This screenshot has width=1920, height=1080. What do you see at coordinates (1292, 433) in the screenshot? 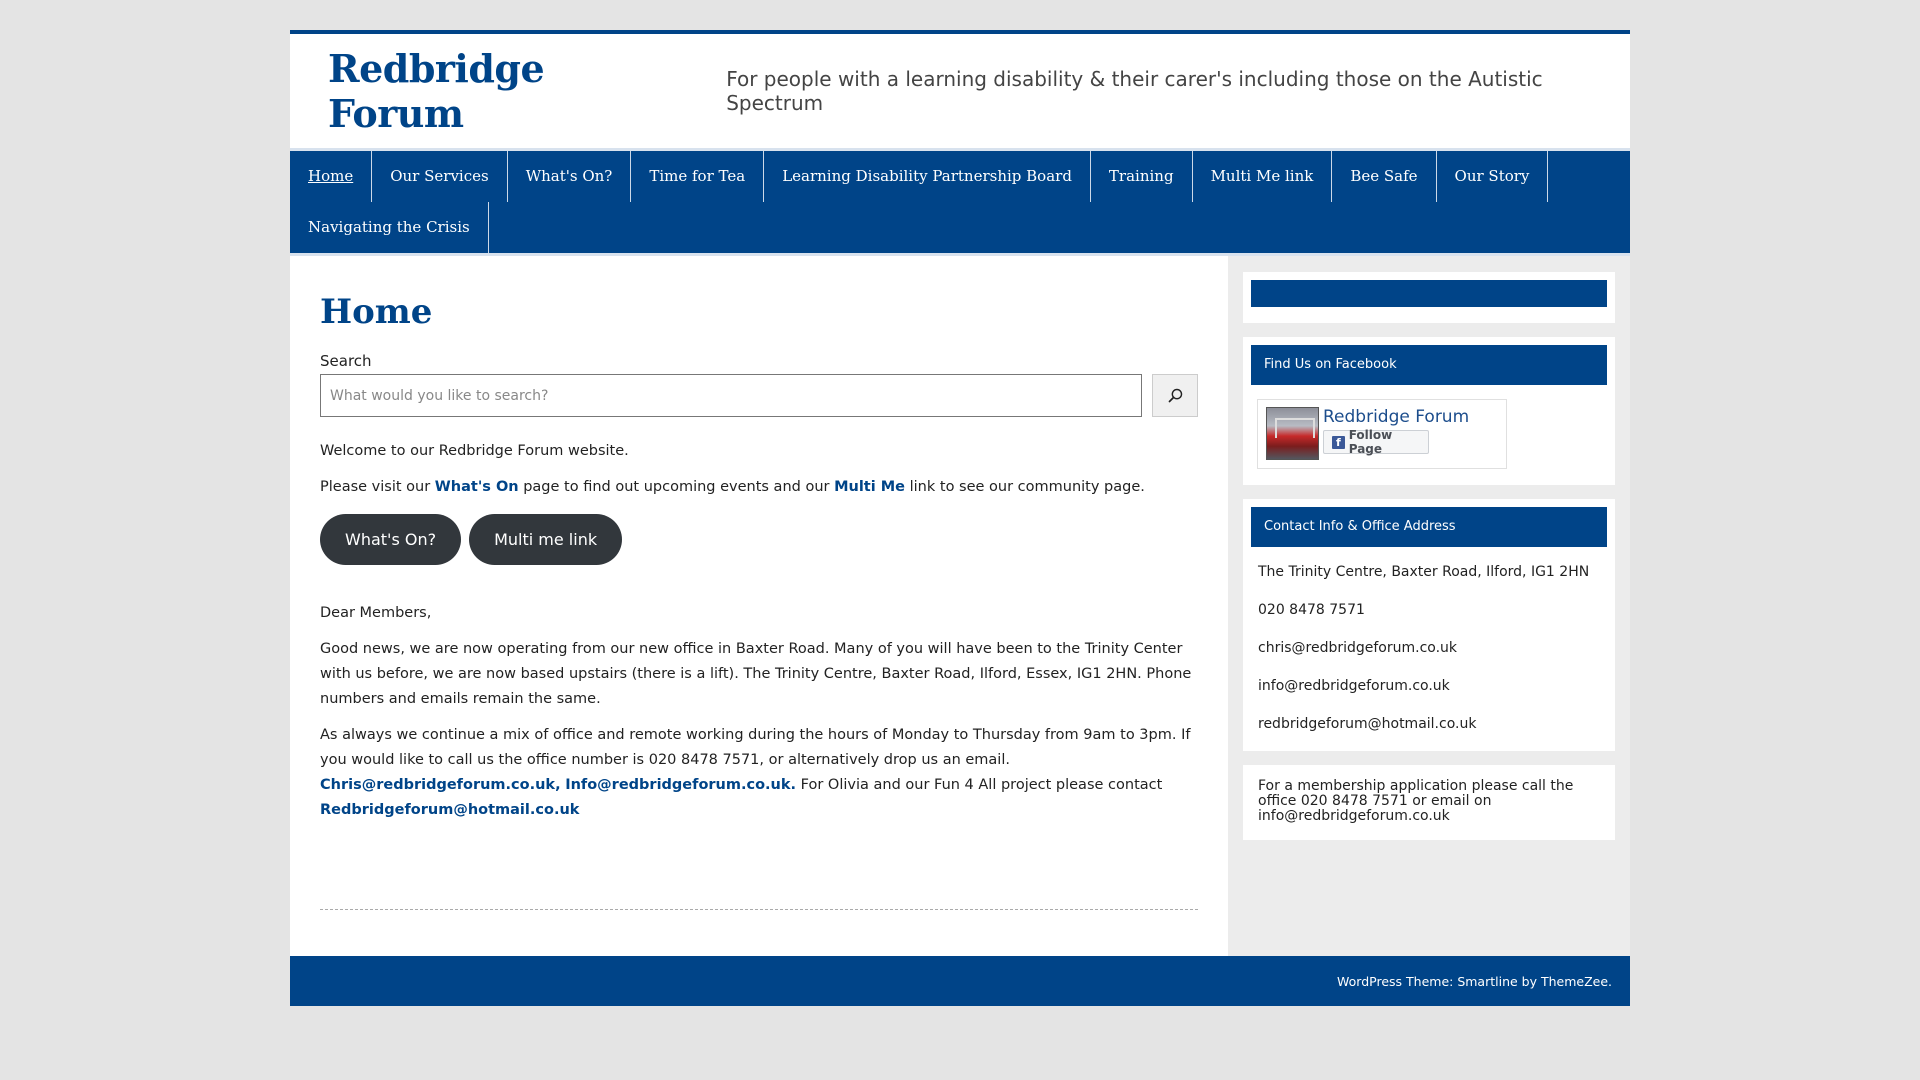
I see `facebook-page-thumbnail` at bounding box center [1292, 433].